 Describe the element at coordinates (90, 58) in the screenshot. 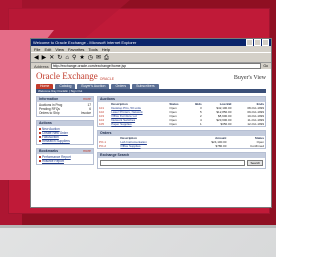

I see `history-icon: ◷` at that location.